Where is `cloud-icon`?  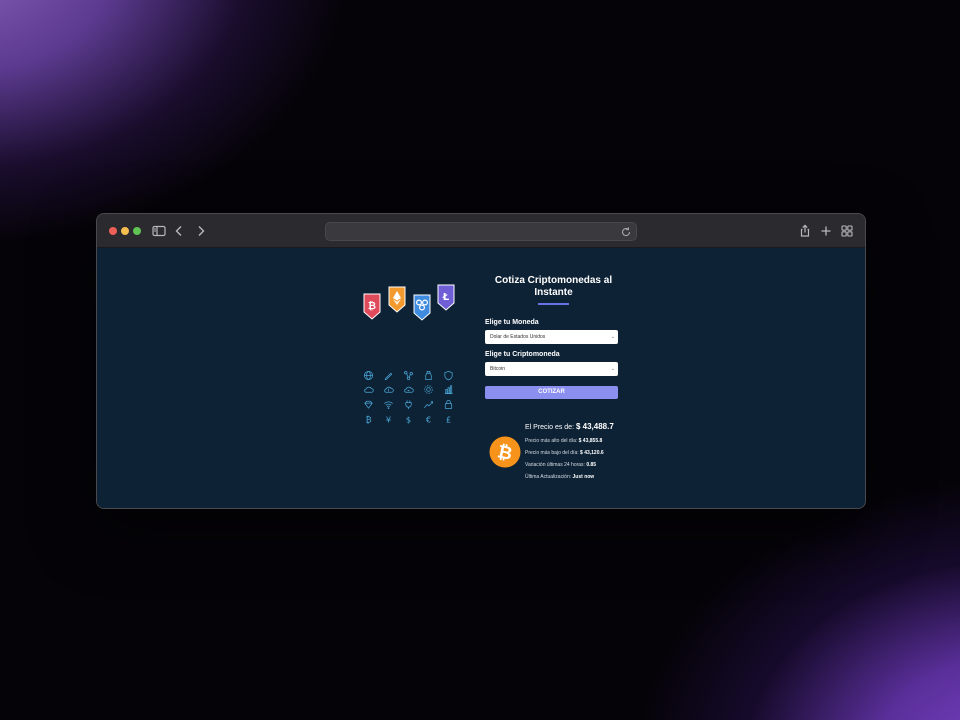
cloud-icon is located at coordinates (368, 389).